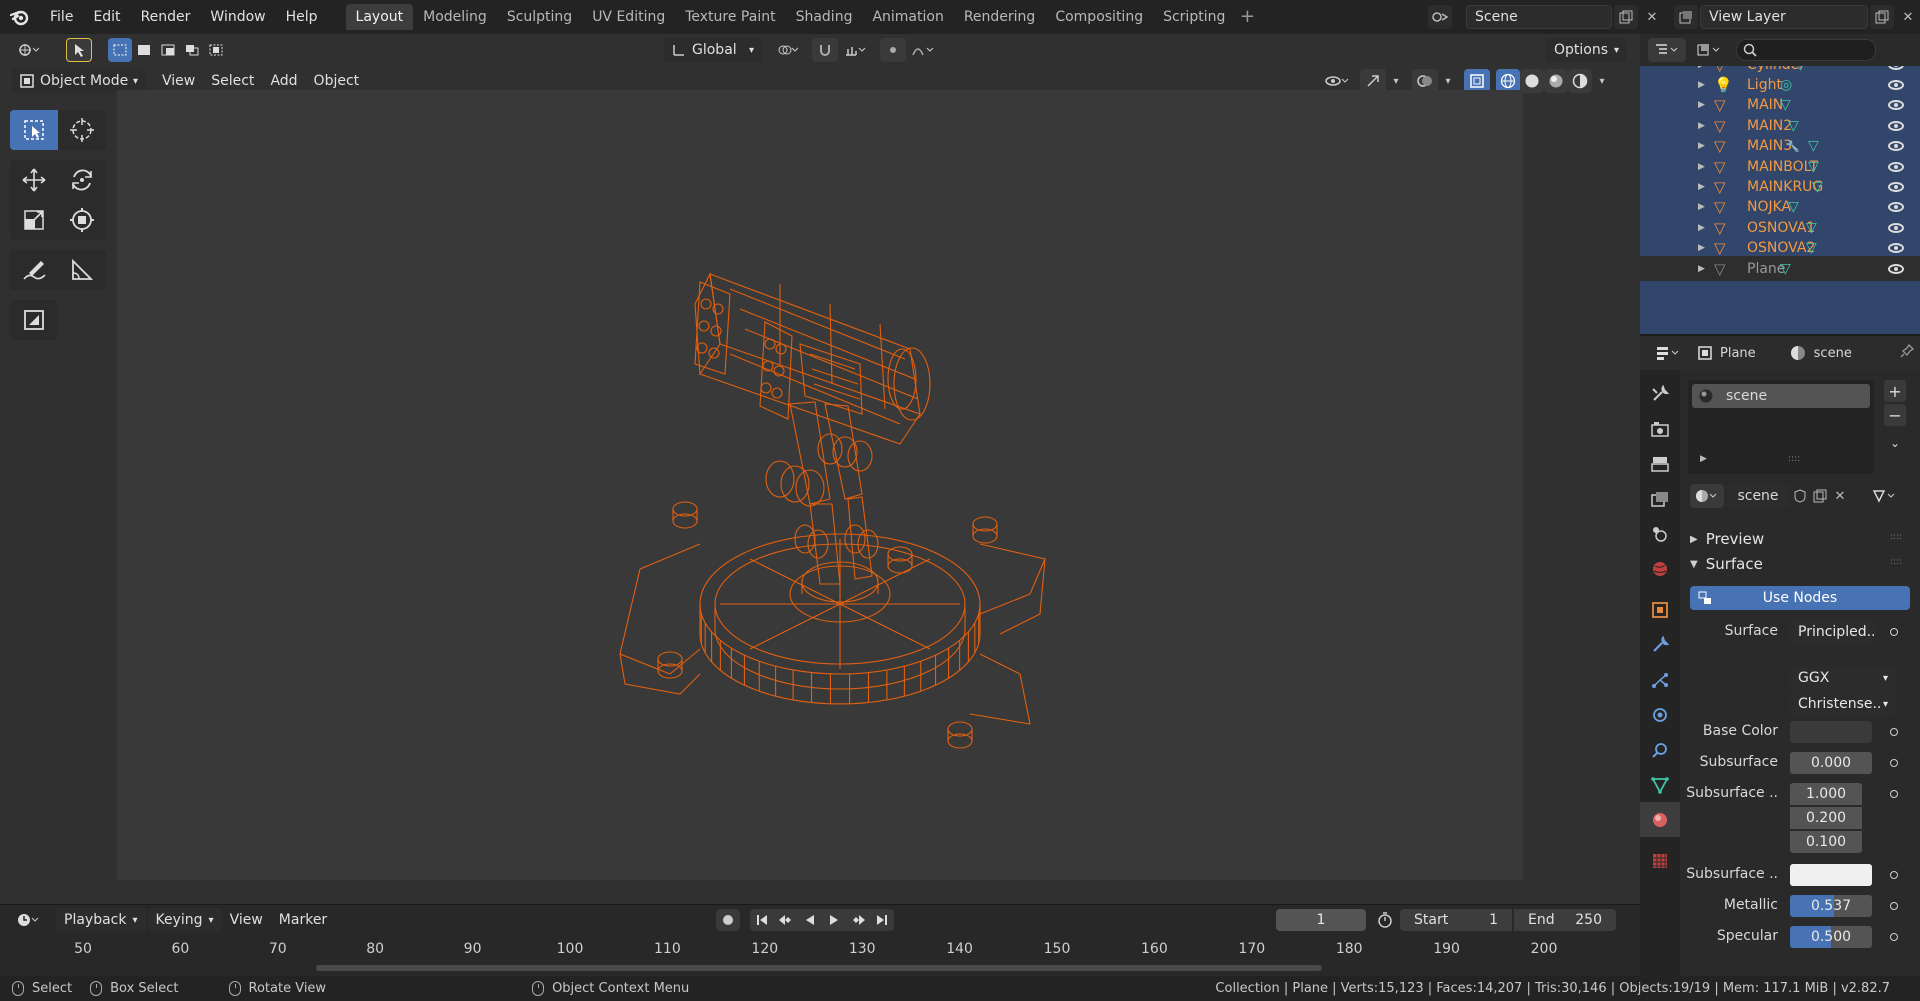  I want to click on play-icon, so click(834, 920).